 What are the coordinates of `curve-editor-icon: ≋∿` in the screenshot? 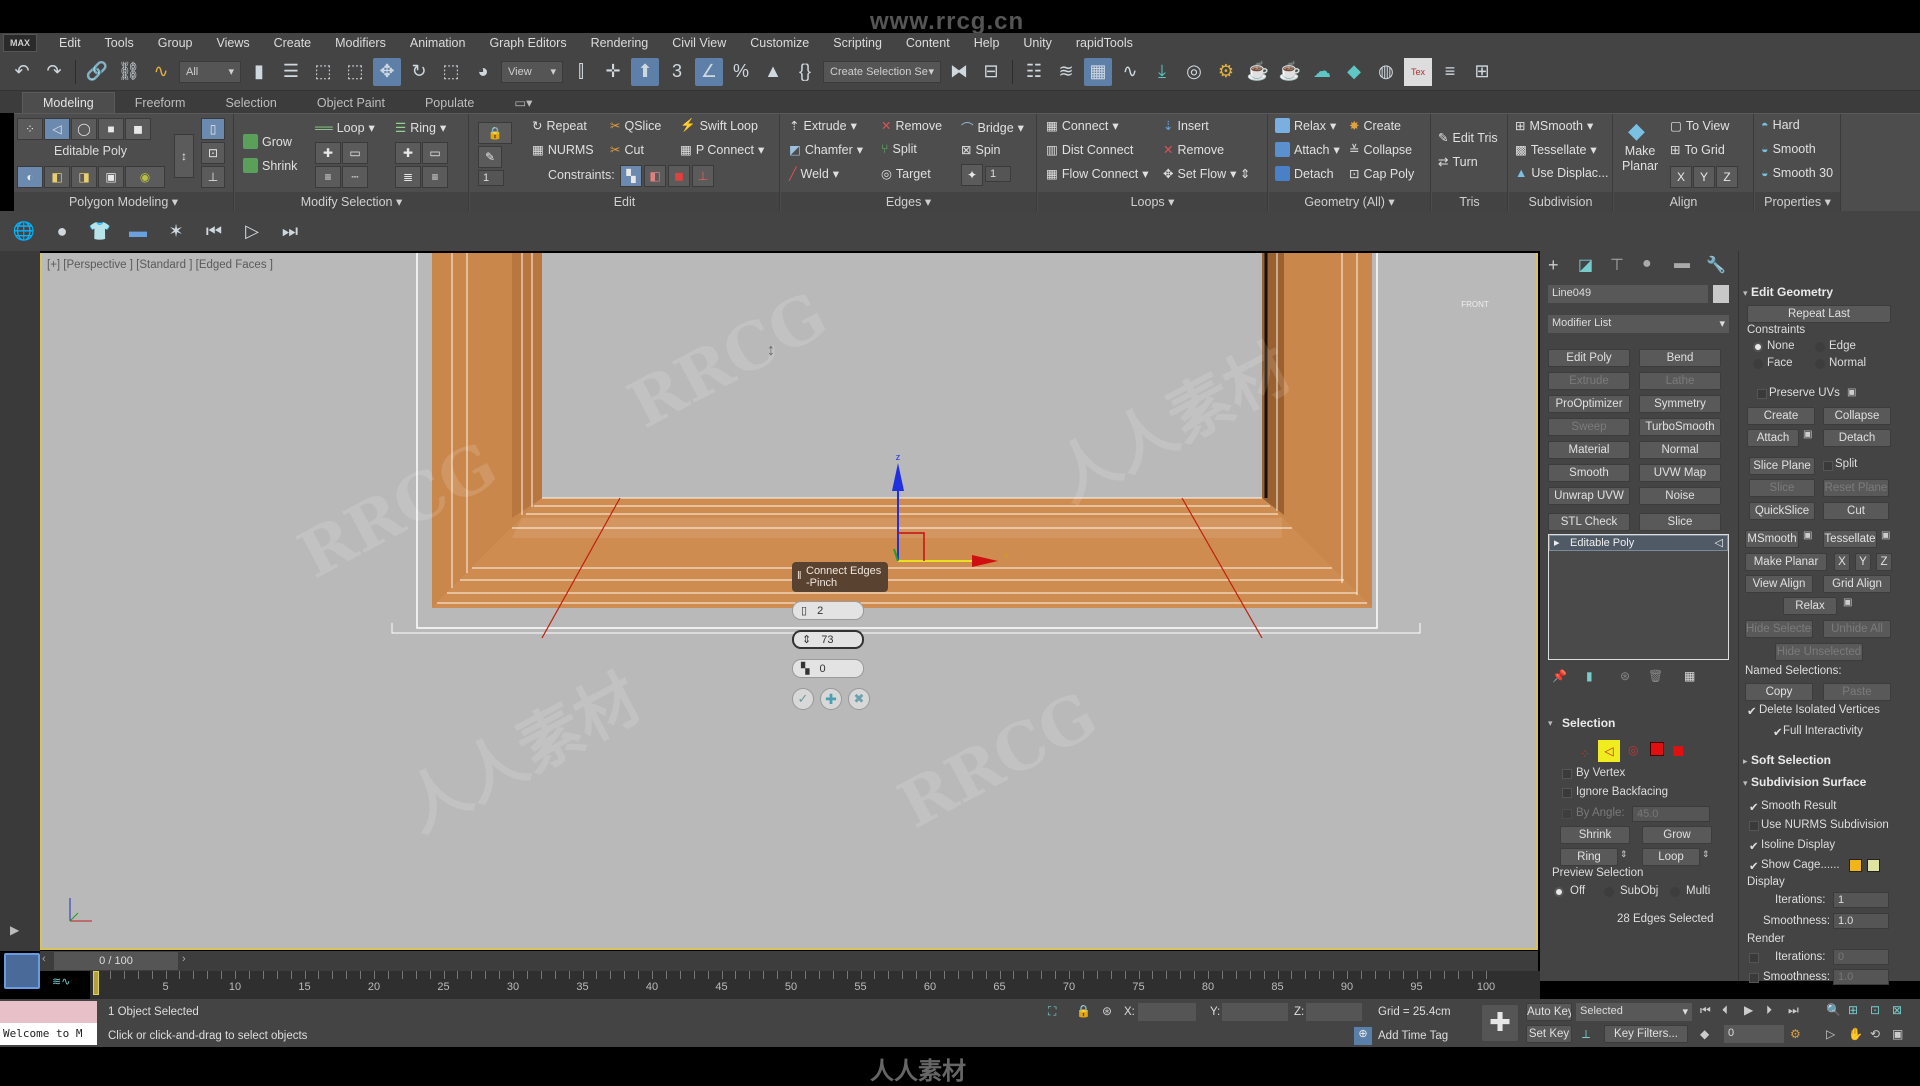 It's located at (61, 981).